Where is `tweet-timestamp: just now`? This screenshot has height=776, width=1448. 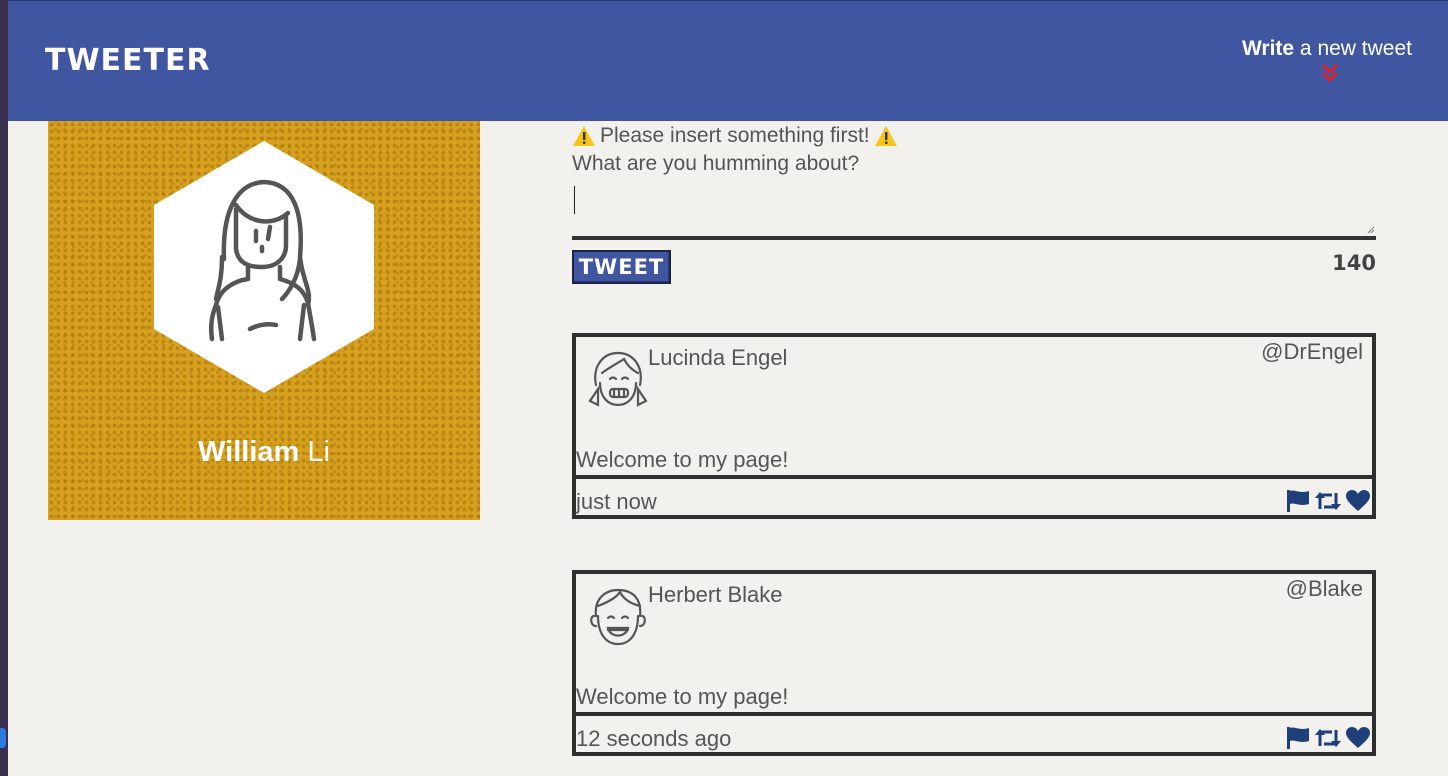
tweet-timestamp: just now is located at coordinates (616, 501).